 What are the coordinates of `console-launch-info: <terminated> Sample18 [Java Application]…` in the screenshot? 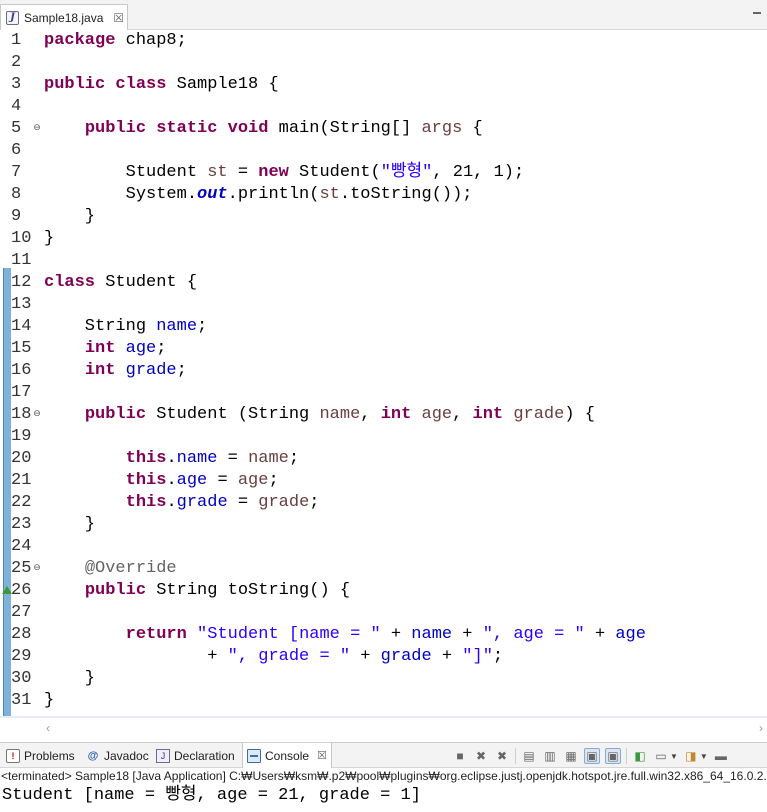 It's located at (384, 776).